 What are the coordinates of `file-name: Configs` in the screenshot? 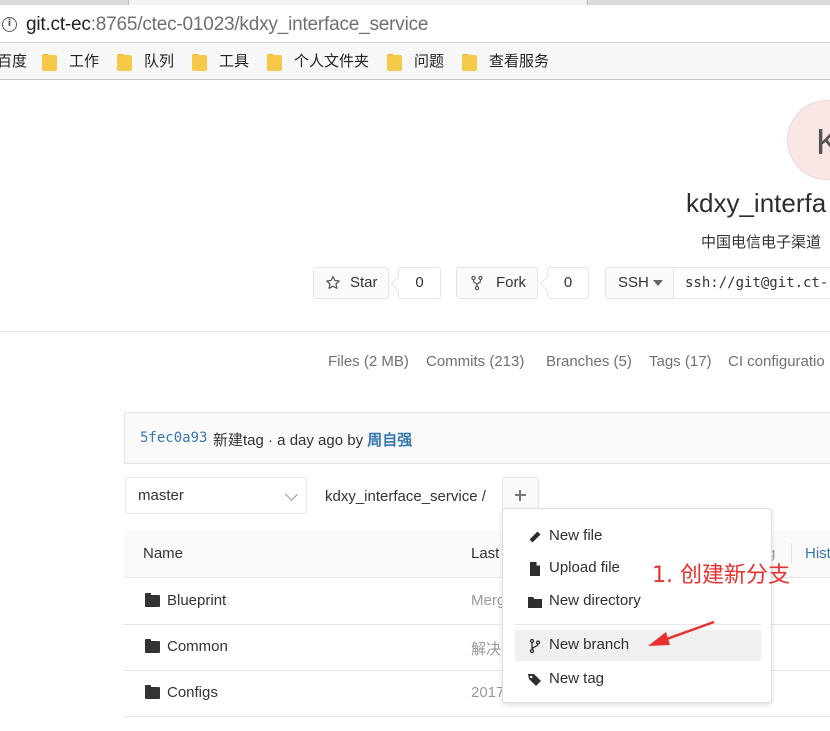 It's located at (192, 692).